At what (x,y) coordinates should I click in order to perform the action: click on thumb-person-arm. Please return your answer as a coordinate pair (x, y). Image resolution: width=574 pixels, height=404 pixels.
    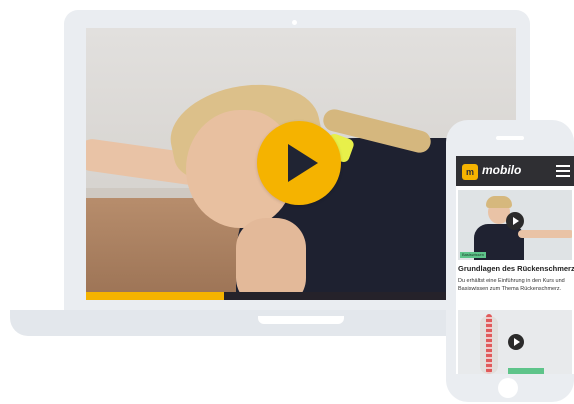
    Looking at the image, I should click on (545, 234).